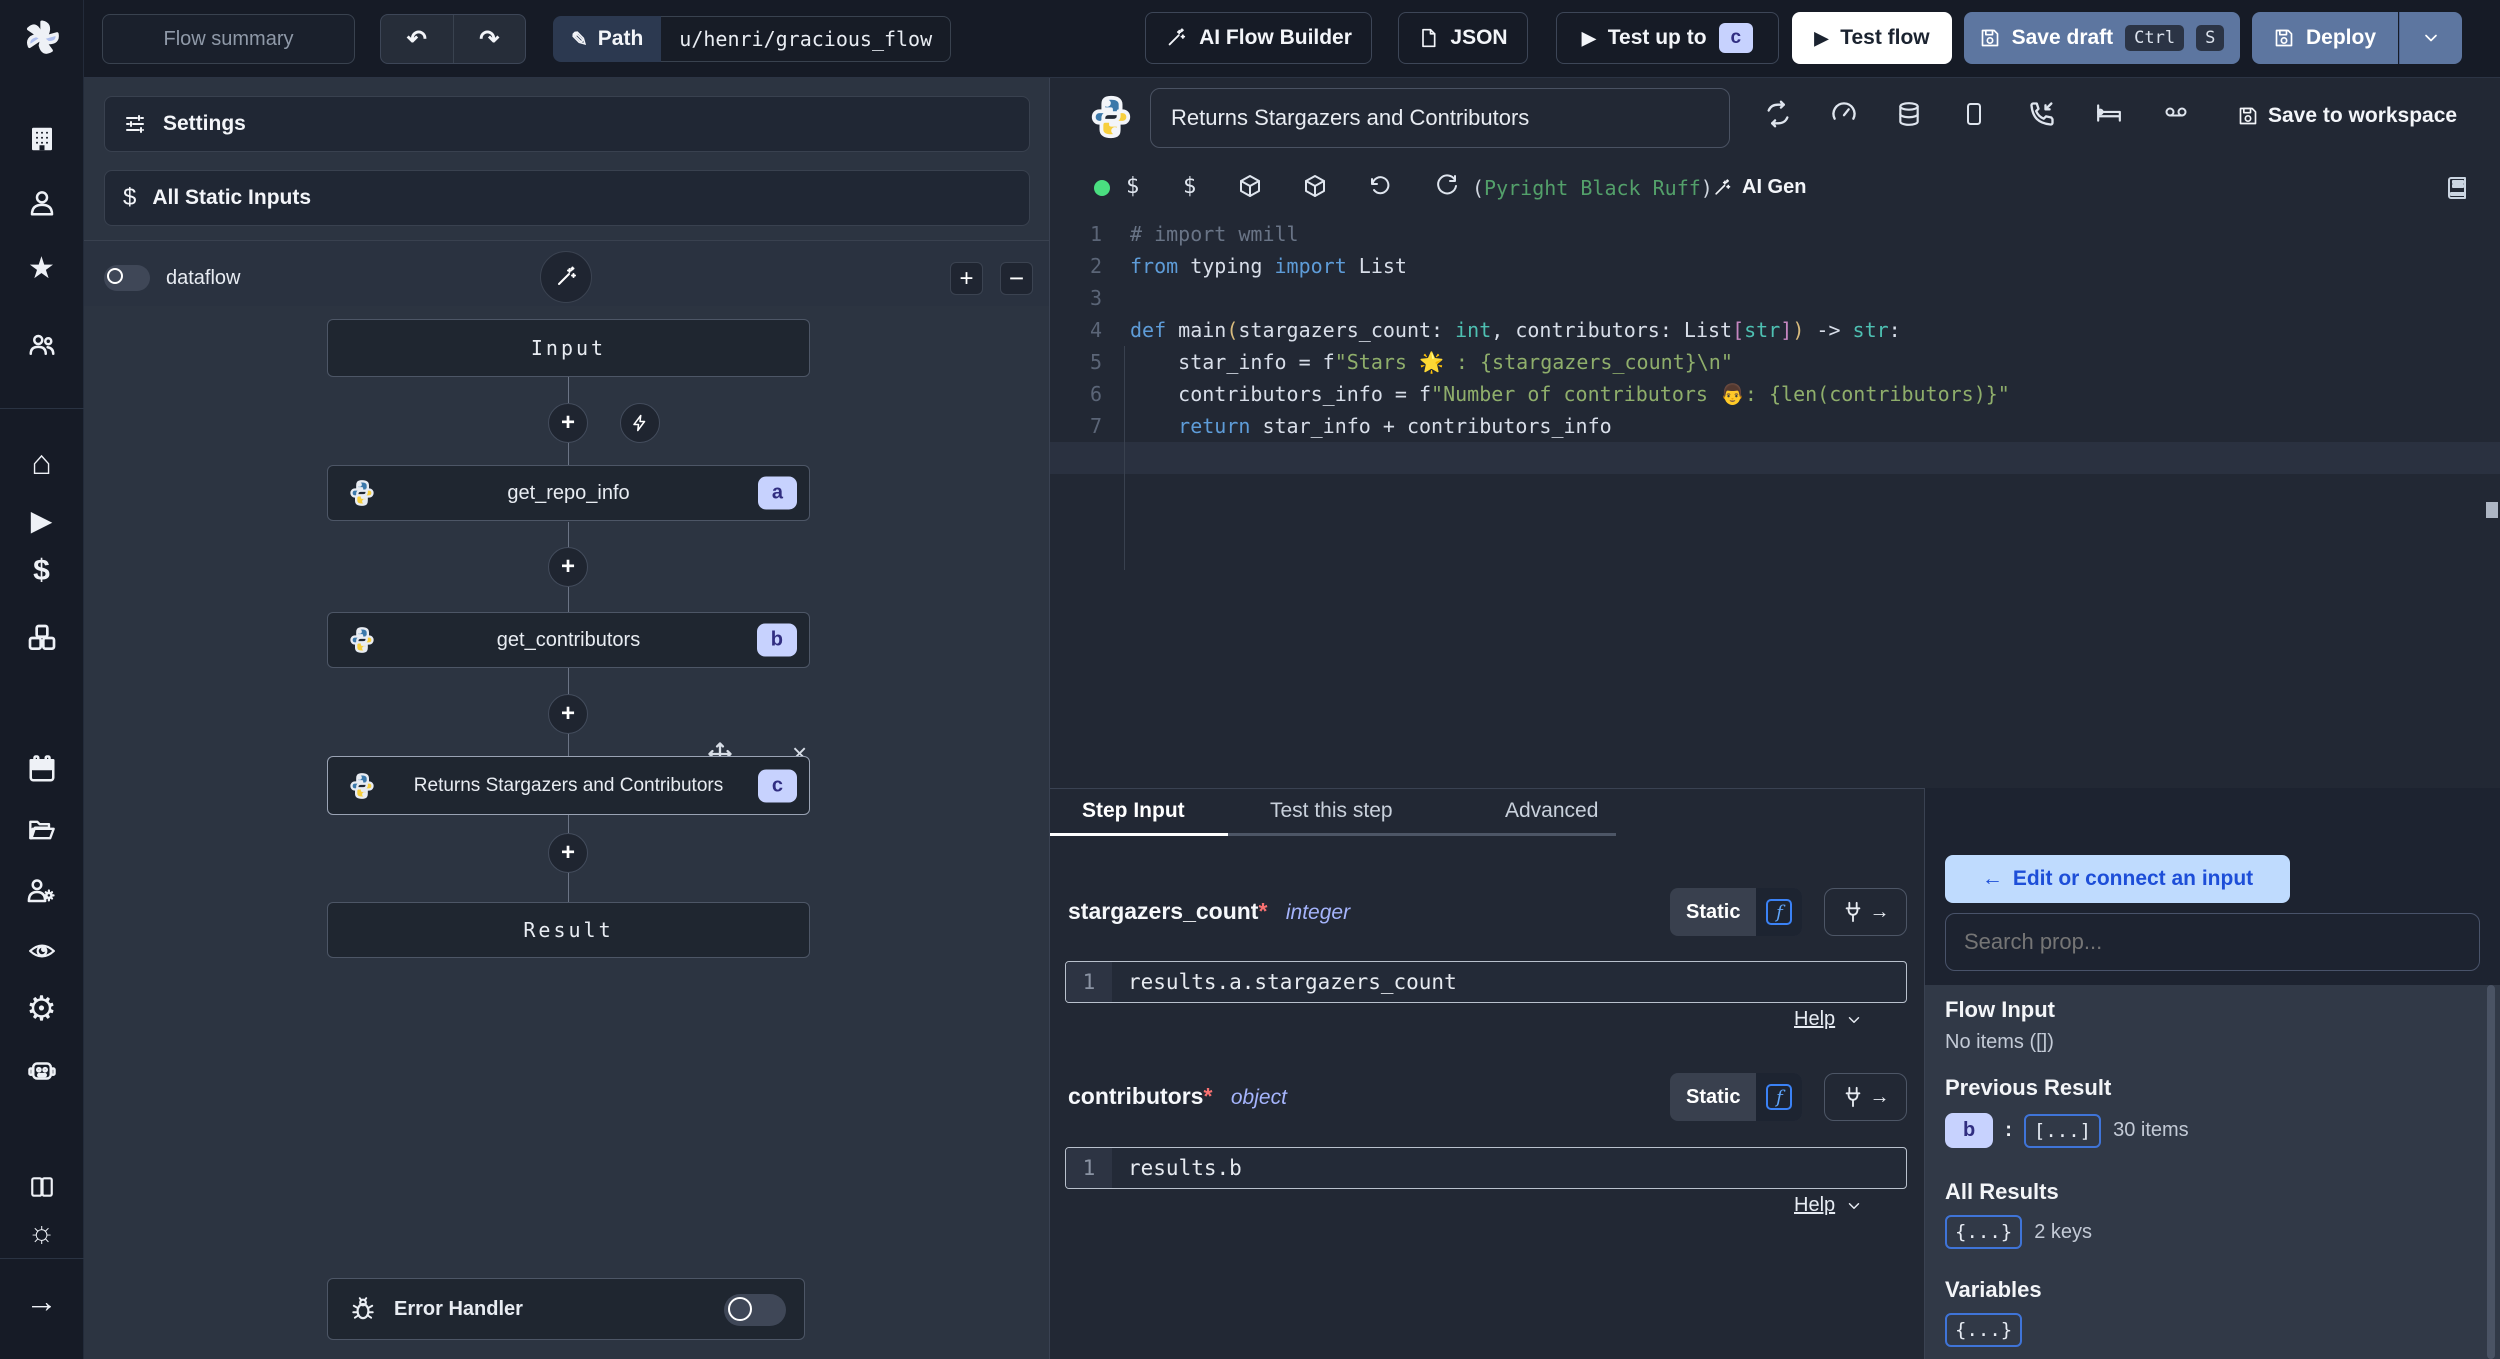  Describe the element at coordinates (566, 277) in the screenshot. I see `ai-wand-button` at that location.